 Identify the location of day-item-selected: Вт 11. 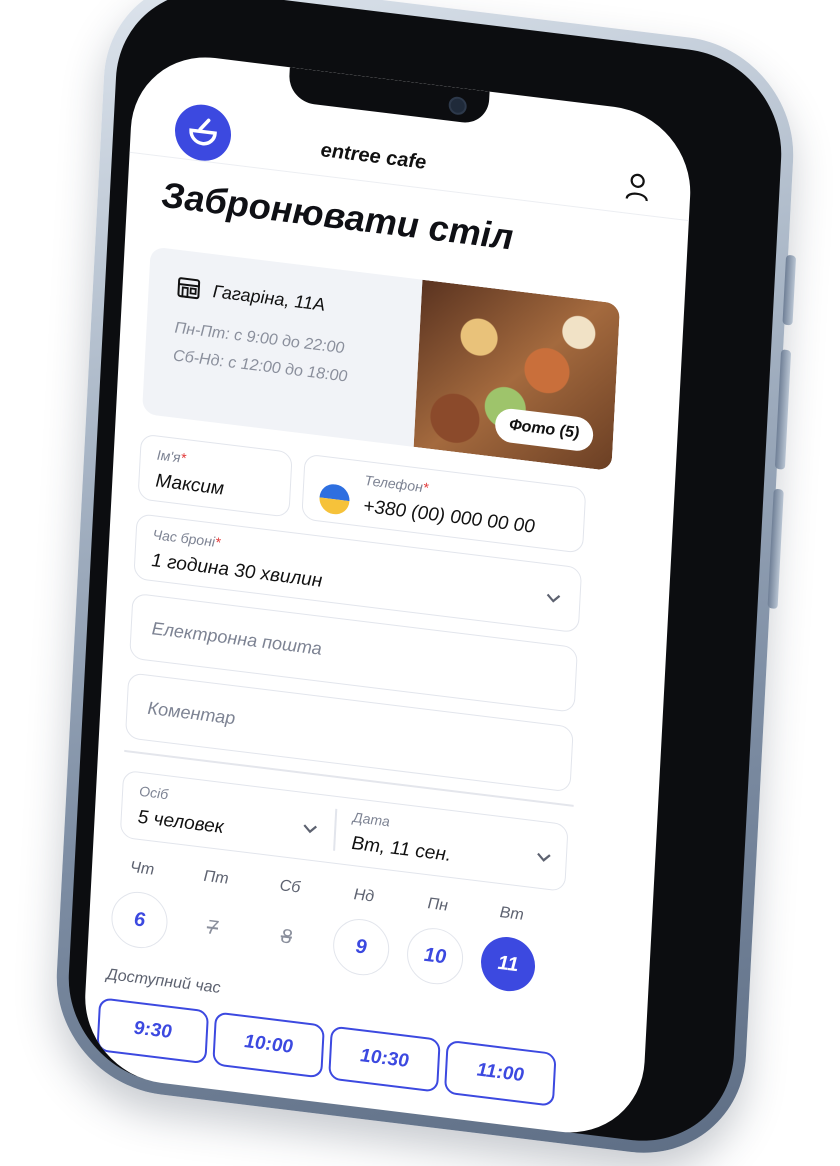
(509, 948).